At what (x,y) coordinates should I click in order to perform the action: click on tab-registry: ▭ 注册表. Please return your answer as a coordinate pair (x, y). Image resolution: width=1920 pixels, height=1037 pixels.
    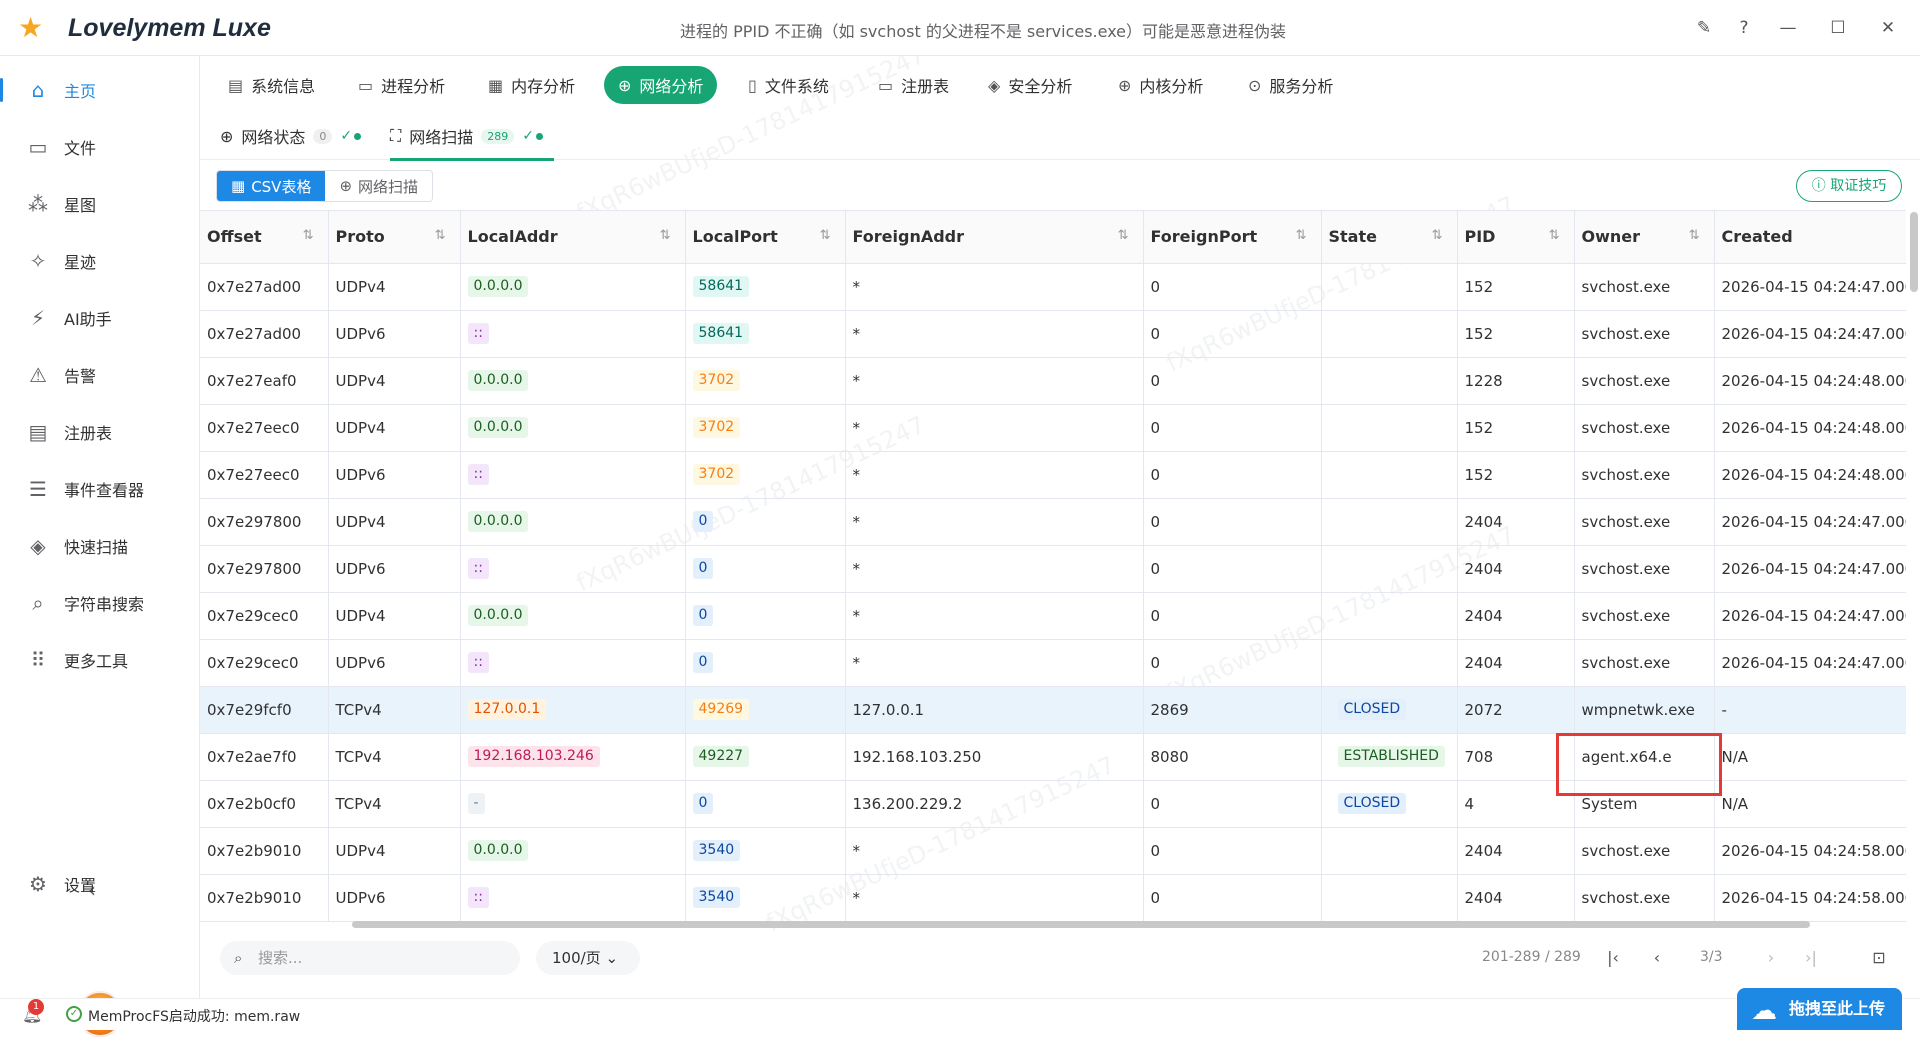
    Looking at the image, I should click on (913, 85).